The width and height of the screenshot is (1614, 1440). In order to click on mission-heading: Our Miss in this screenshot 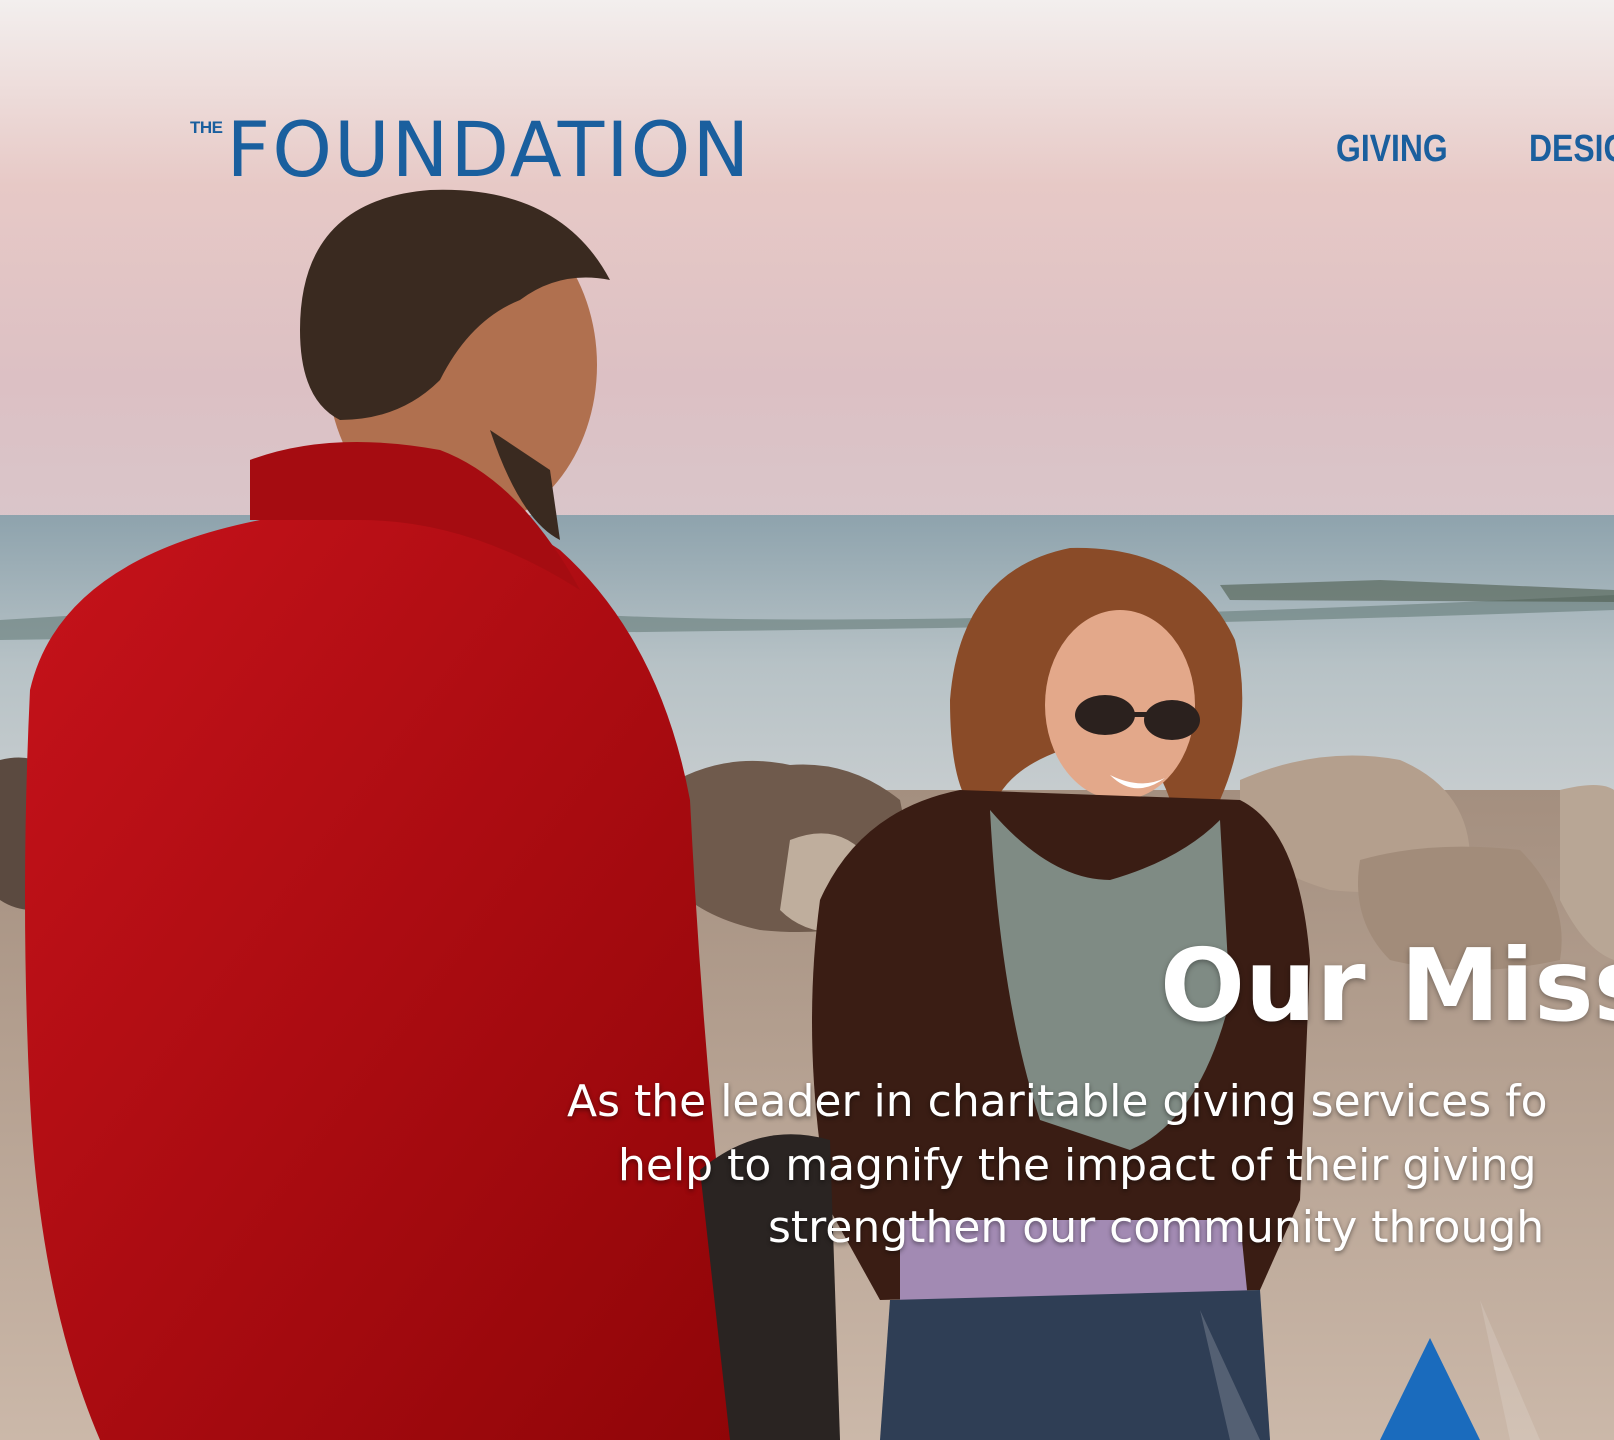, I will do `click(1387, 985)`.